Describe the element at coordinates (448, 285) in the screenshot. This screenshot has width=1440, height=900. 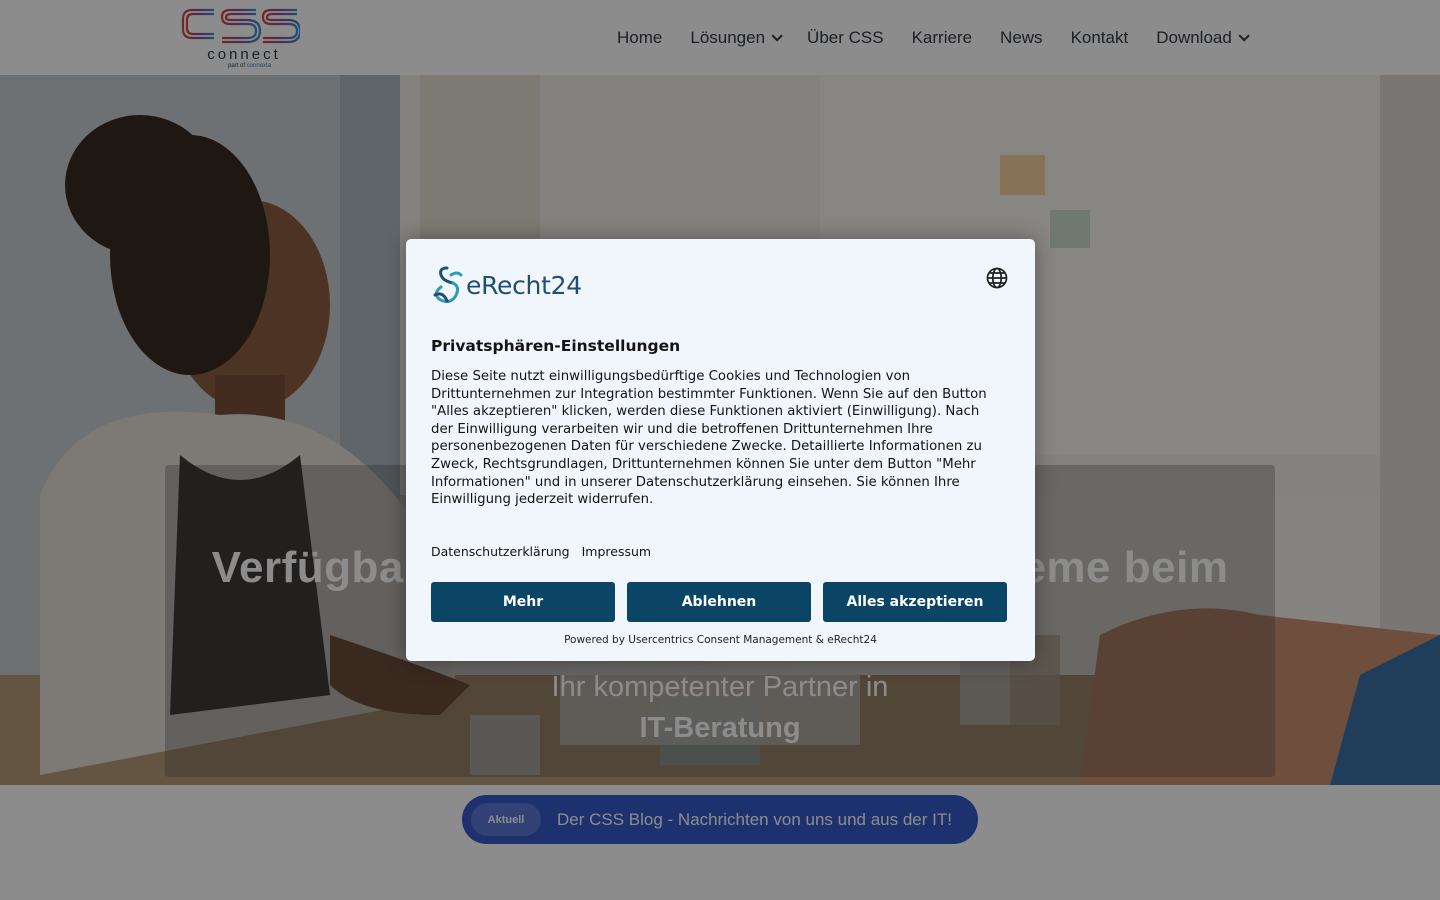
I see `erecht24-mark-icon` at that location.